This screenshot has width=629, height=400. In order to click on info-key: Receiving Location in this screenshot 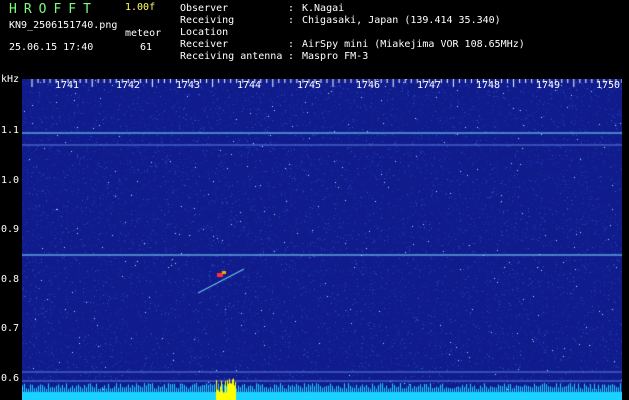, I will do `click(207, 26)`.